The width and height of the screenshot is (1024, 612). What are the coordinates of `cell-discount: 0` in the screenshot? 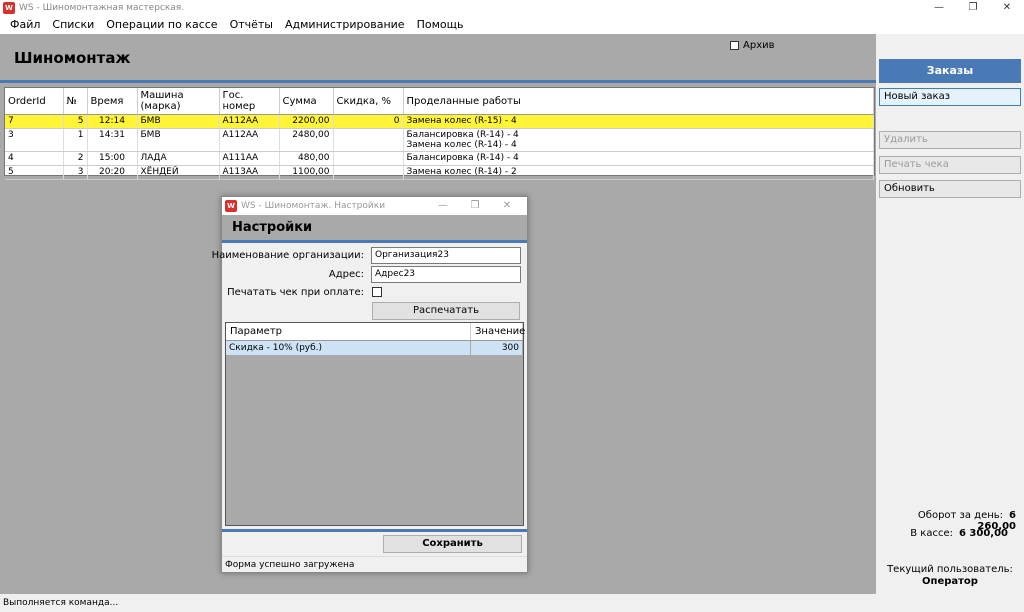 It's located at (368, 121).